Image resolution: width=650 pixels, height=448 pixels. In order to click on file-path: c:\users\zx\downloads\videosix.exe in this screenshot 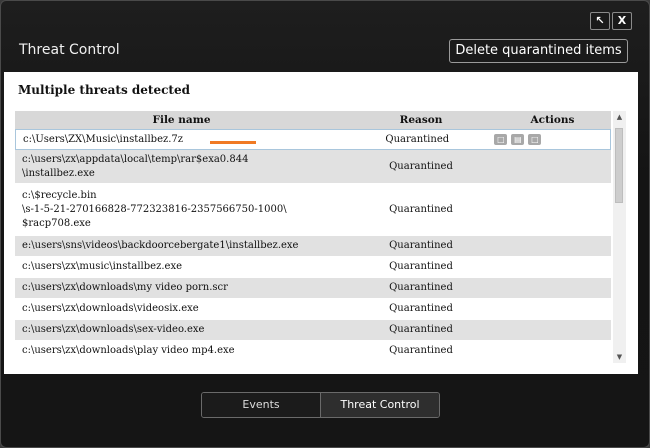, I will do `click(110, 308)`.